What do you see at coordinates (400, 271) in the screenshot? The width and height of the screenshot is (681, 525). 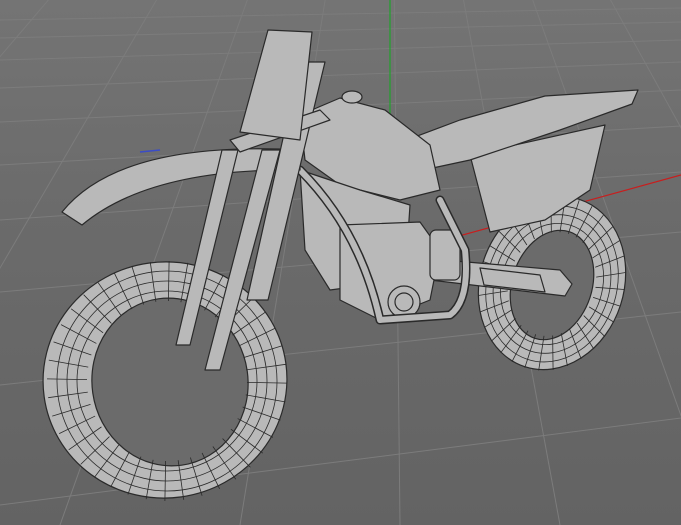 I see `engine` at bounding box center [400, 271].